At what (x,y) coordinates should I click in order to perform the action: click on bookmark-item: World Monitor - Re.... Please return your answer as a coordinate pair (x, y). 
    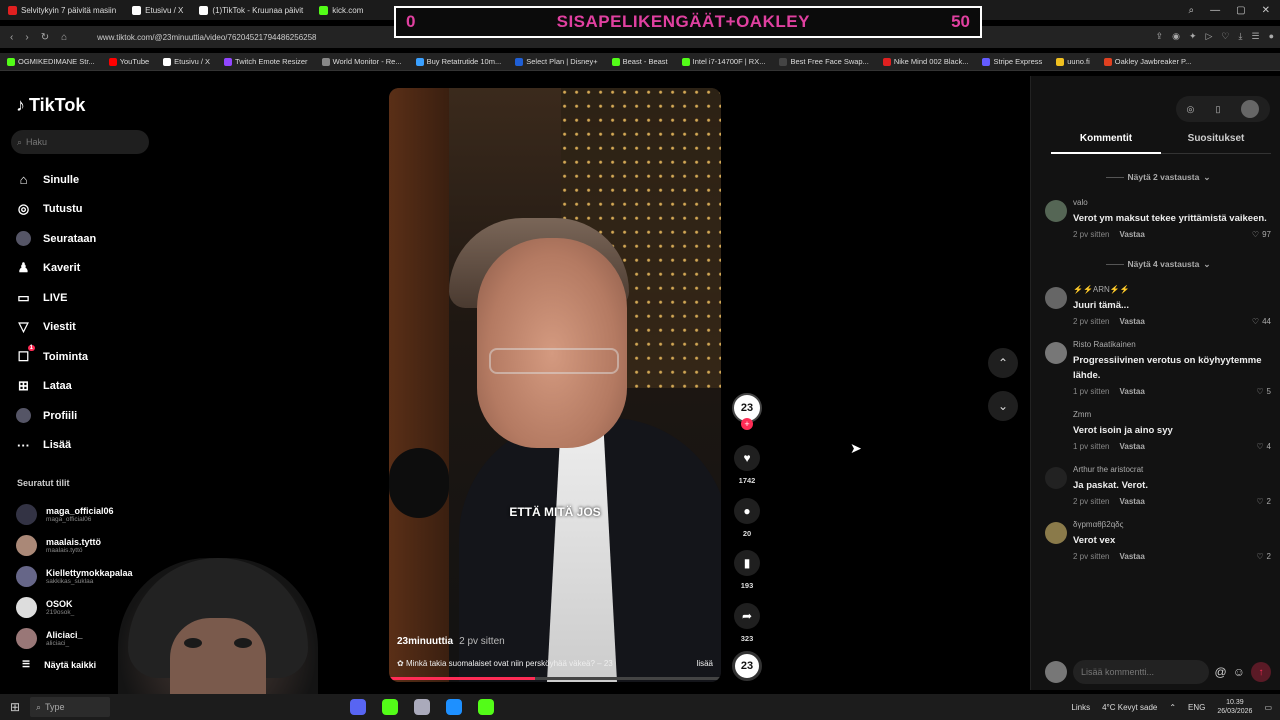
    Looking at the image, I should click on (362, 61).